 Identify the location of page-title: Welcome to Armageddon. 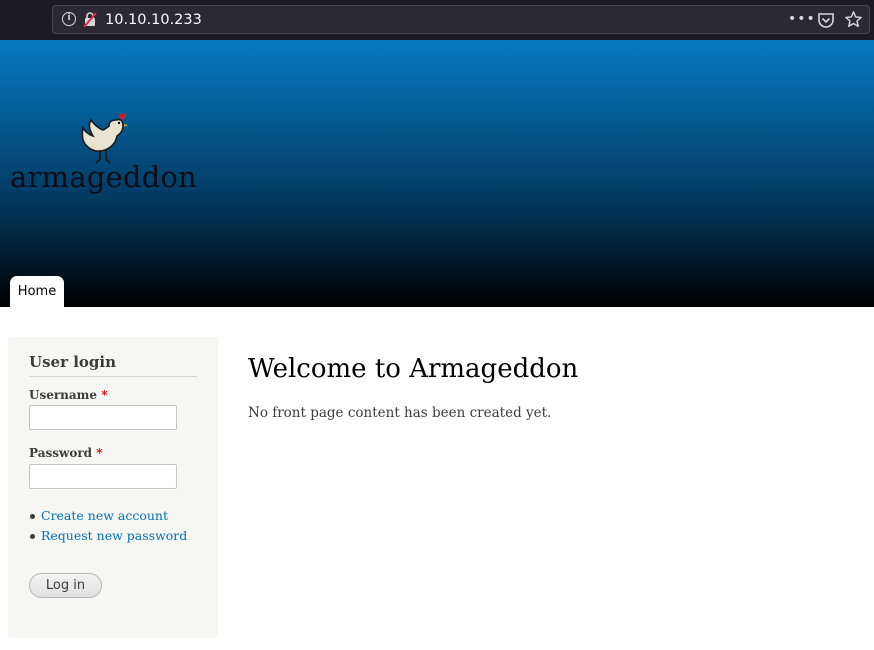
(413, 369).